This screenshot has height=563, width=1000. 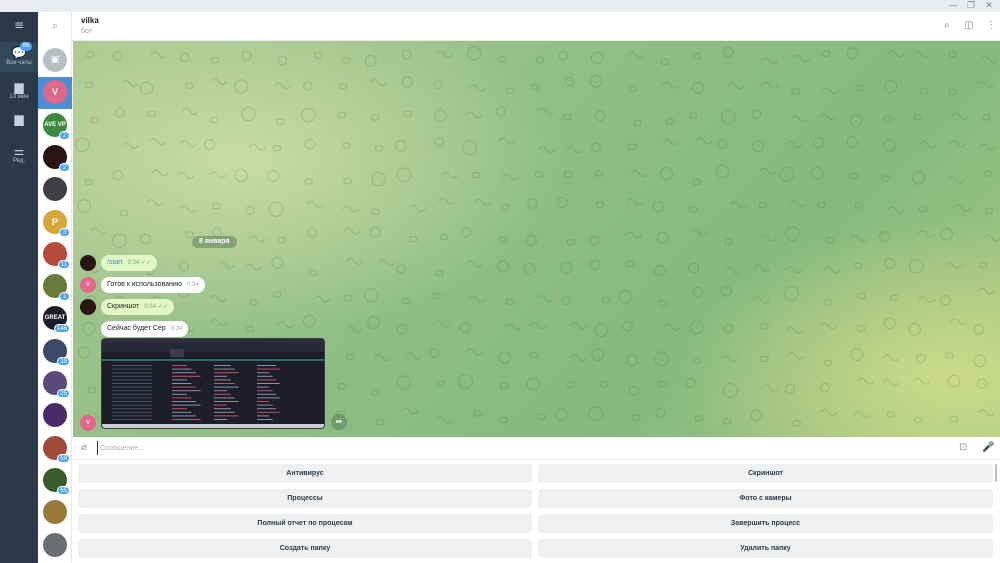 What do you see at coordinates (63, 458) in the screenshot?
I see `unread-badge: 59` at bounding box center [63, 458].